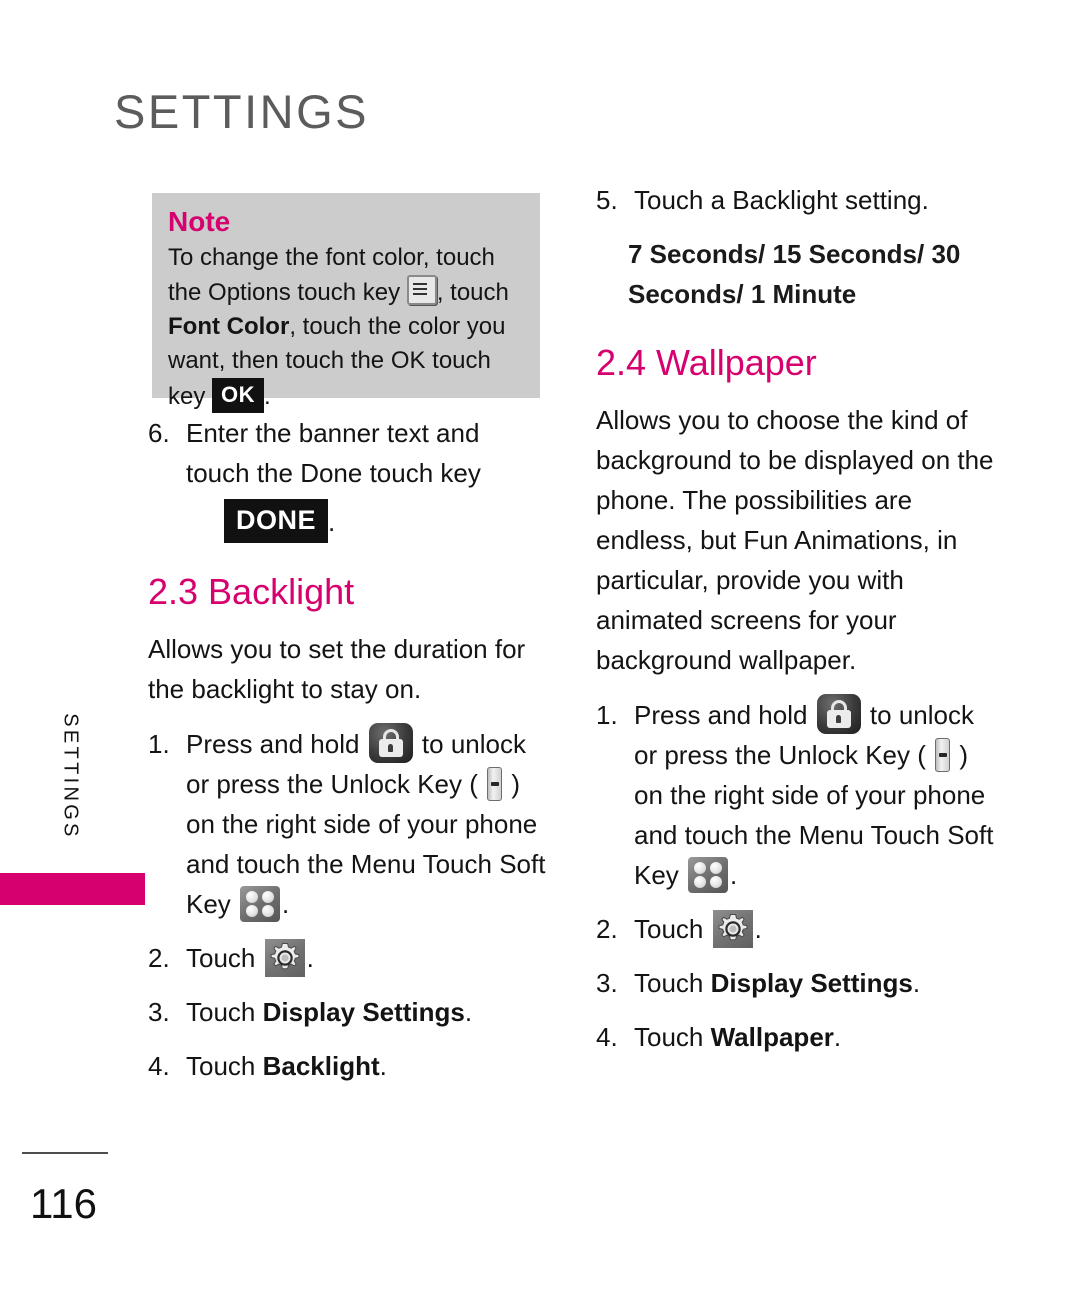 The image size is (1080, 1295). What do you see at coordinates (159, 958) in the screenshot?
I see `backlight-step-2-number: 2.` at bounding box center [159, 958].